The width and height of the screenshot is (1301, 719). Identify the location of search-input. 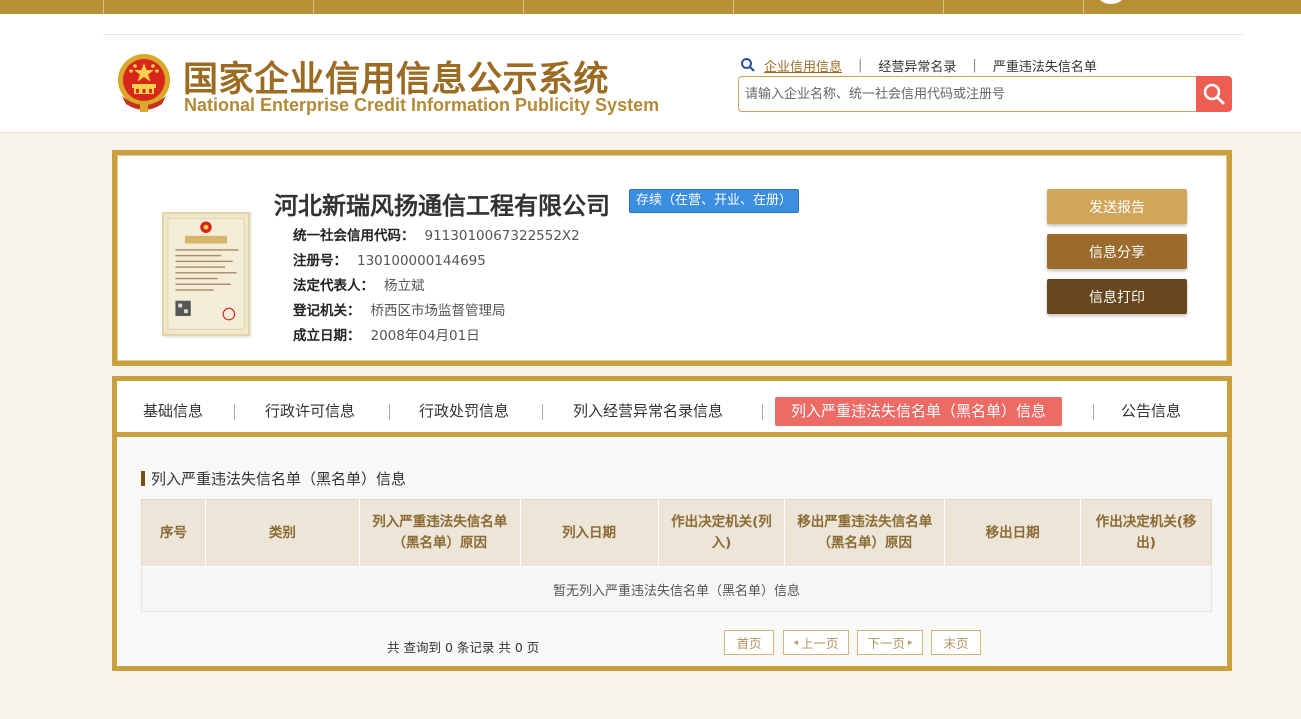
(968, 94).